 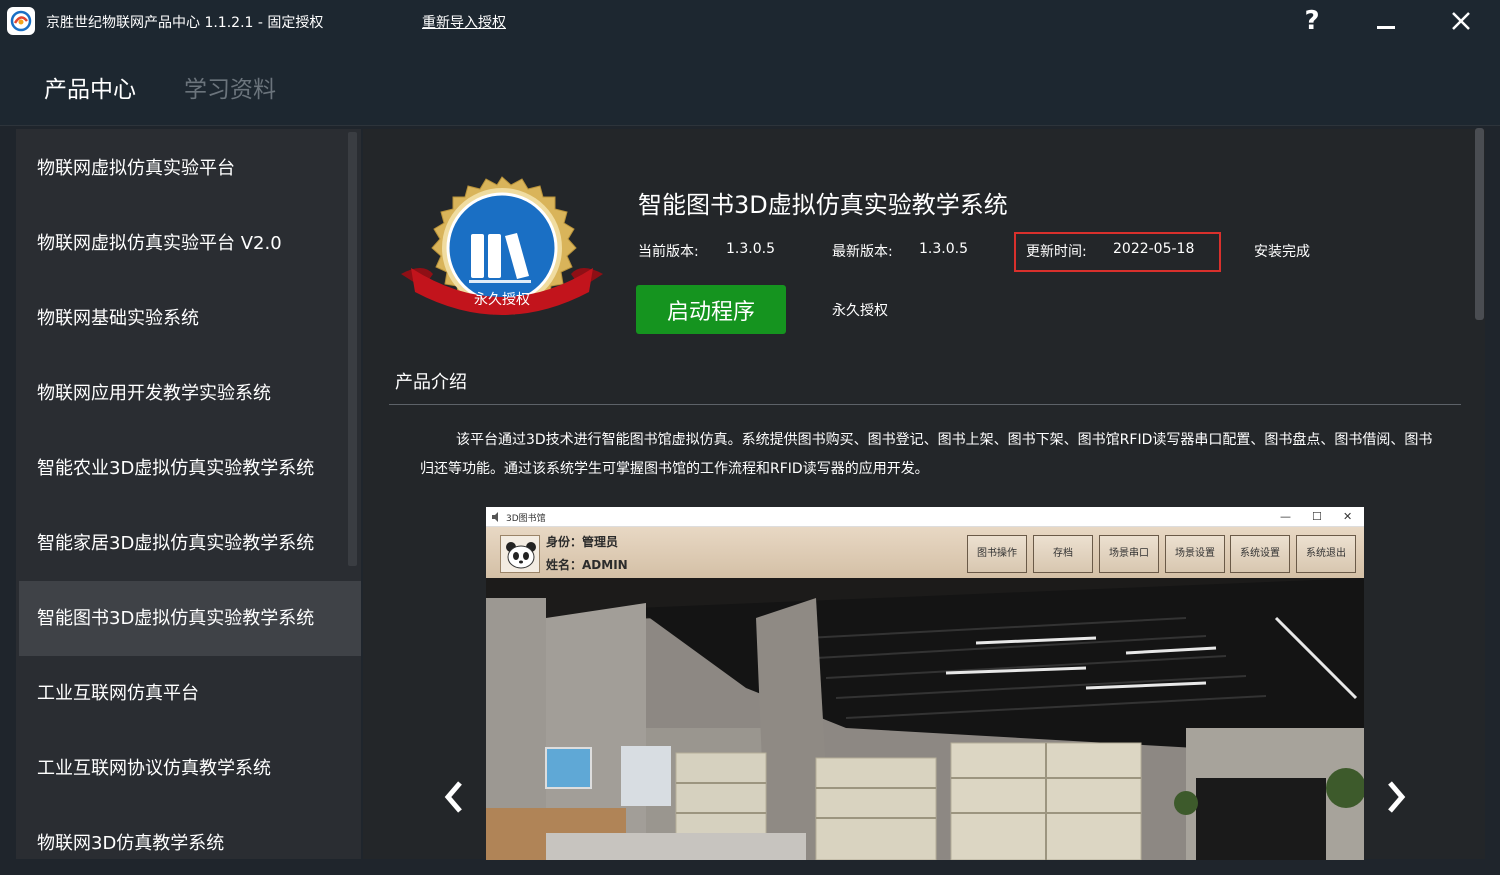 I want to click on preview-btn-scene-settings: 场景设置, so click(x=1195, y=554).